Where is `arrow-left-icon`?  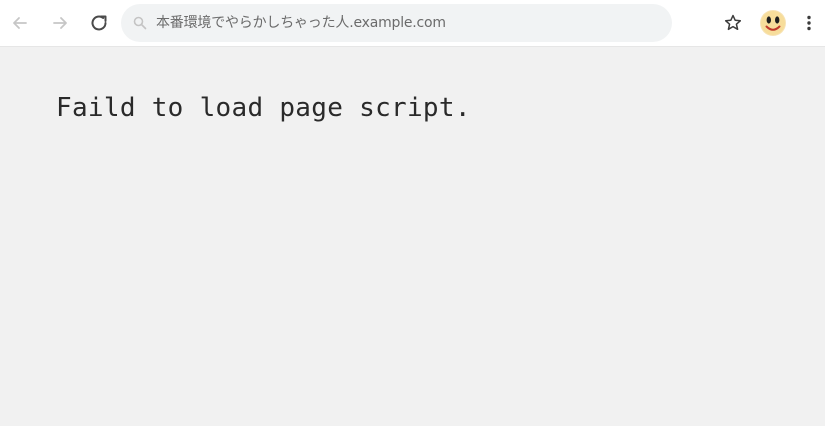
arrow-left-icon is located at coordinates (20, 23).